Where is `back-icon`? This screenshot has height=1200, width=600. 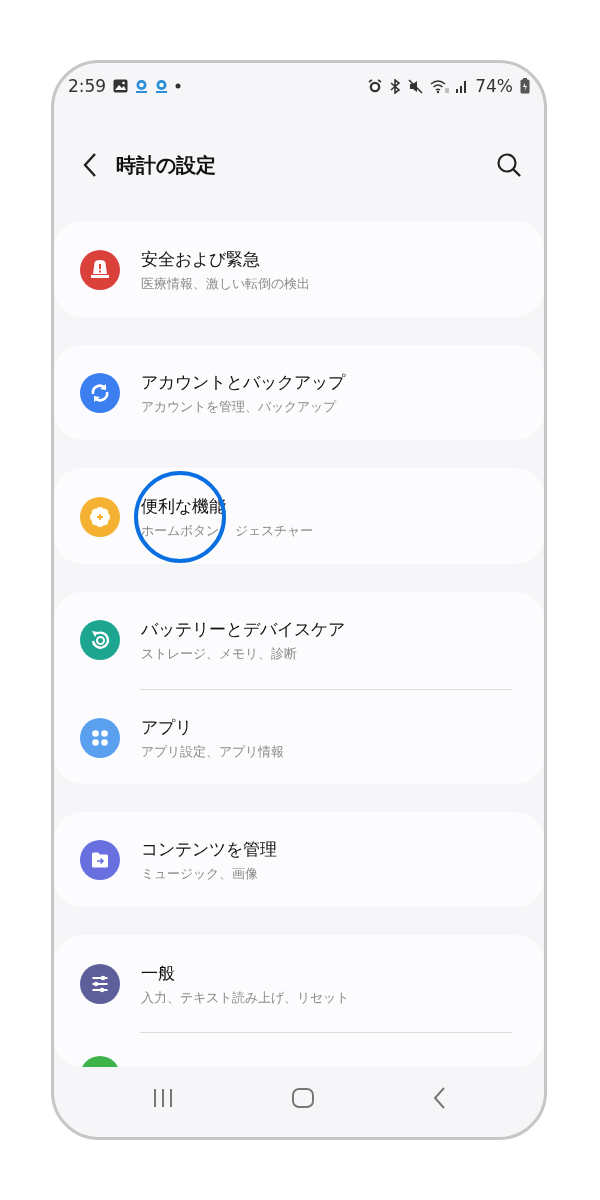
back-icon is located at coordinates (90, 165).